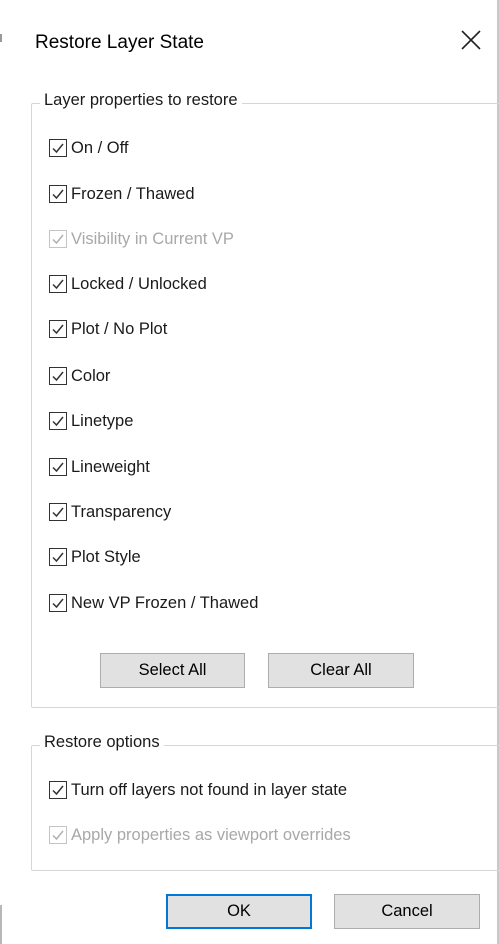  I want to click on checkbox-label: Transparency, so click(121, 511).